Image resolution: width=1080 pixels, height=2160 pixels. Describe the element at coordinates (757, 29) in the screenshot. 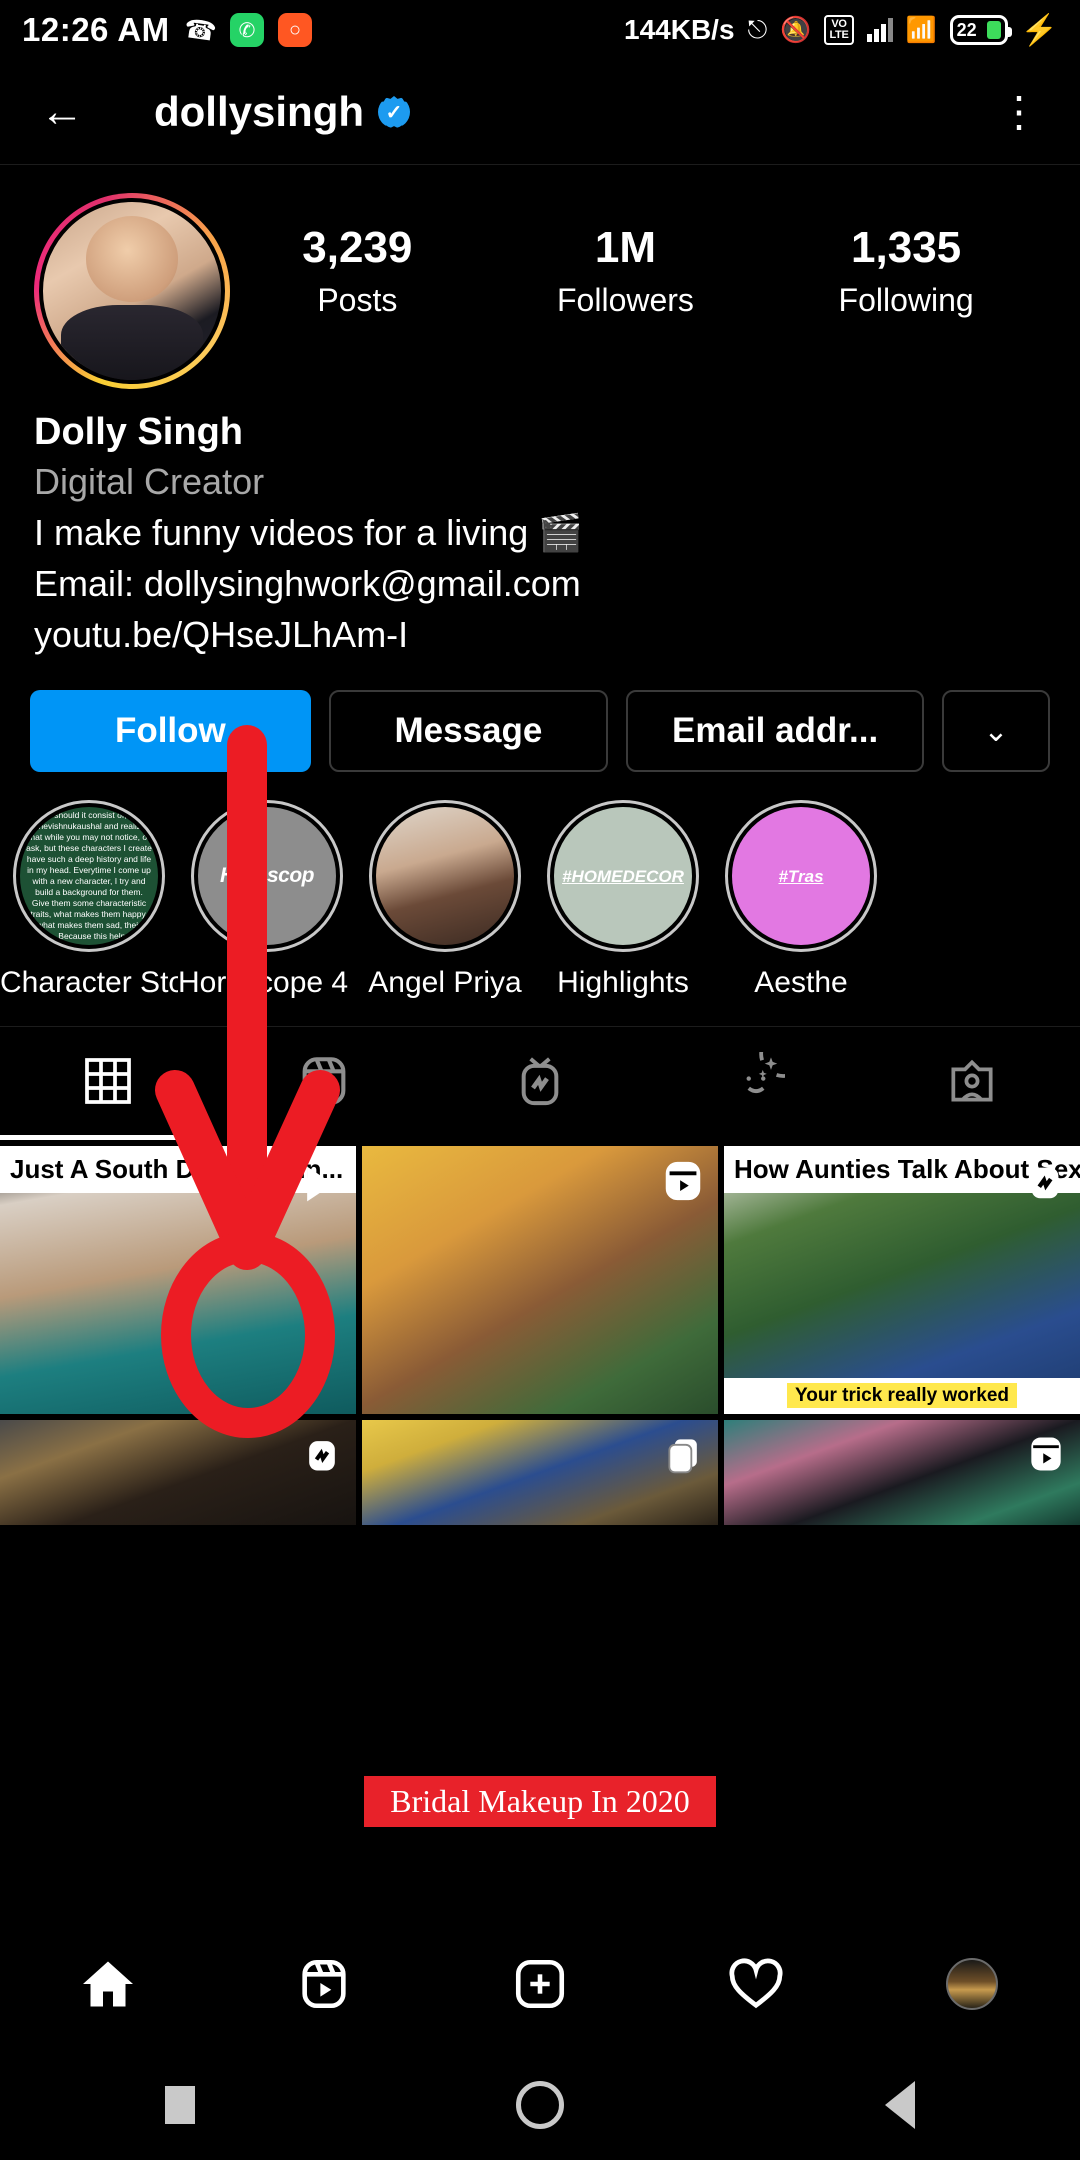

I see `headphone-icon: ⎋` at that location.